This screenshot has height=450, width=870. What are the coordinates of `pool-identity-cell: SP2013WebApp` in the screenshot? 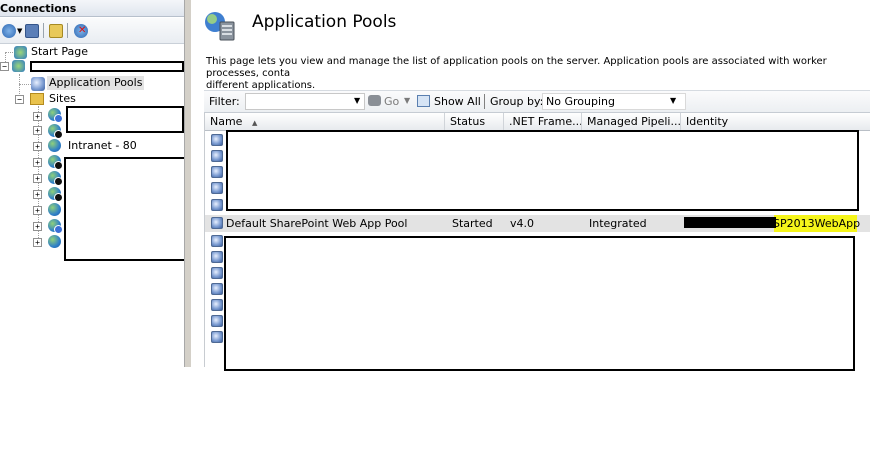 It's located at (817, 223).